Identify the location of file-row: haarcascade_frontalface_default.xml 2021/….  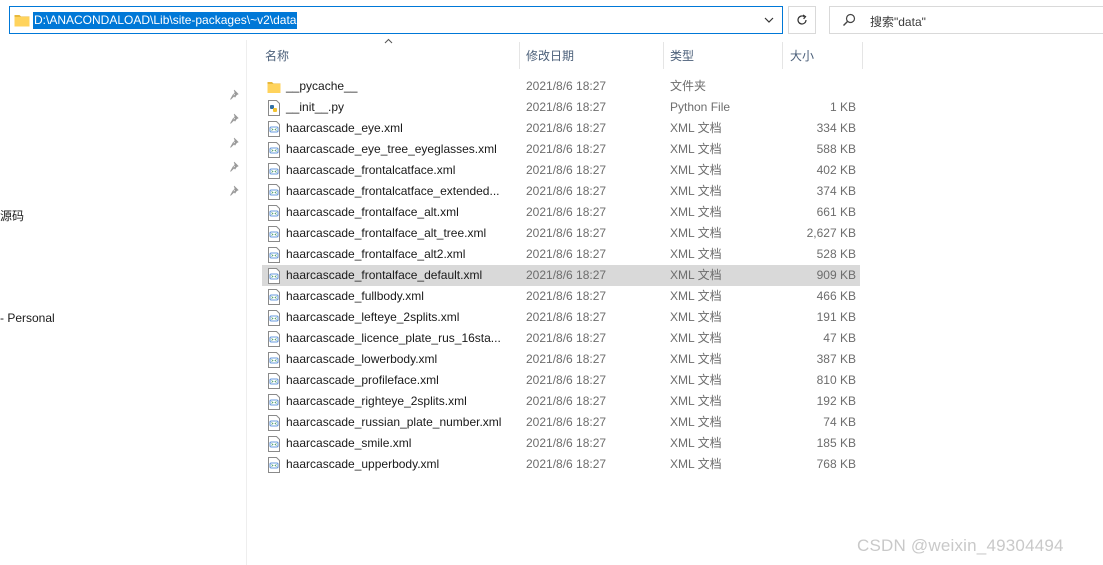
(561, 275).